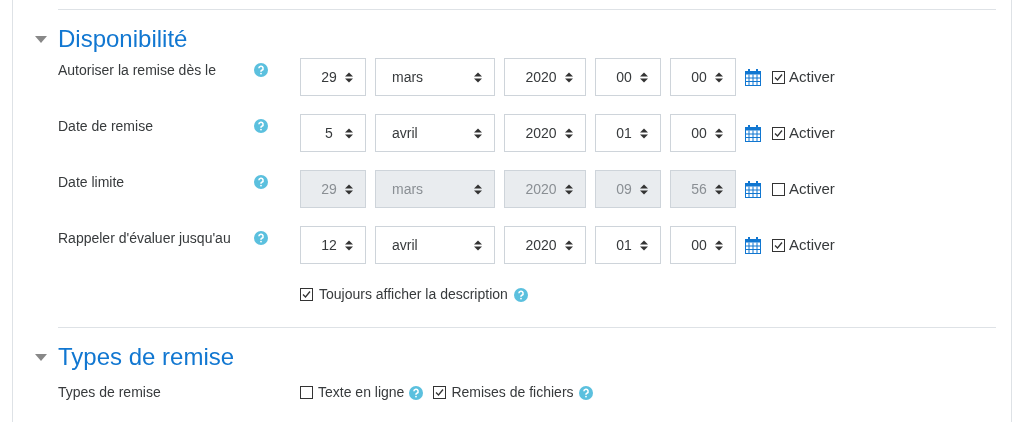 This screenshot has width=1024, height=422. I want to click on select-field: 29, so click(333, 77).